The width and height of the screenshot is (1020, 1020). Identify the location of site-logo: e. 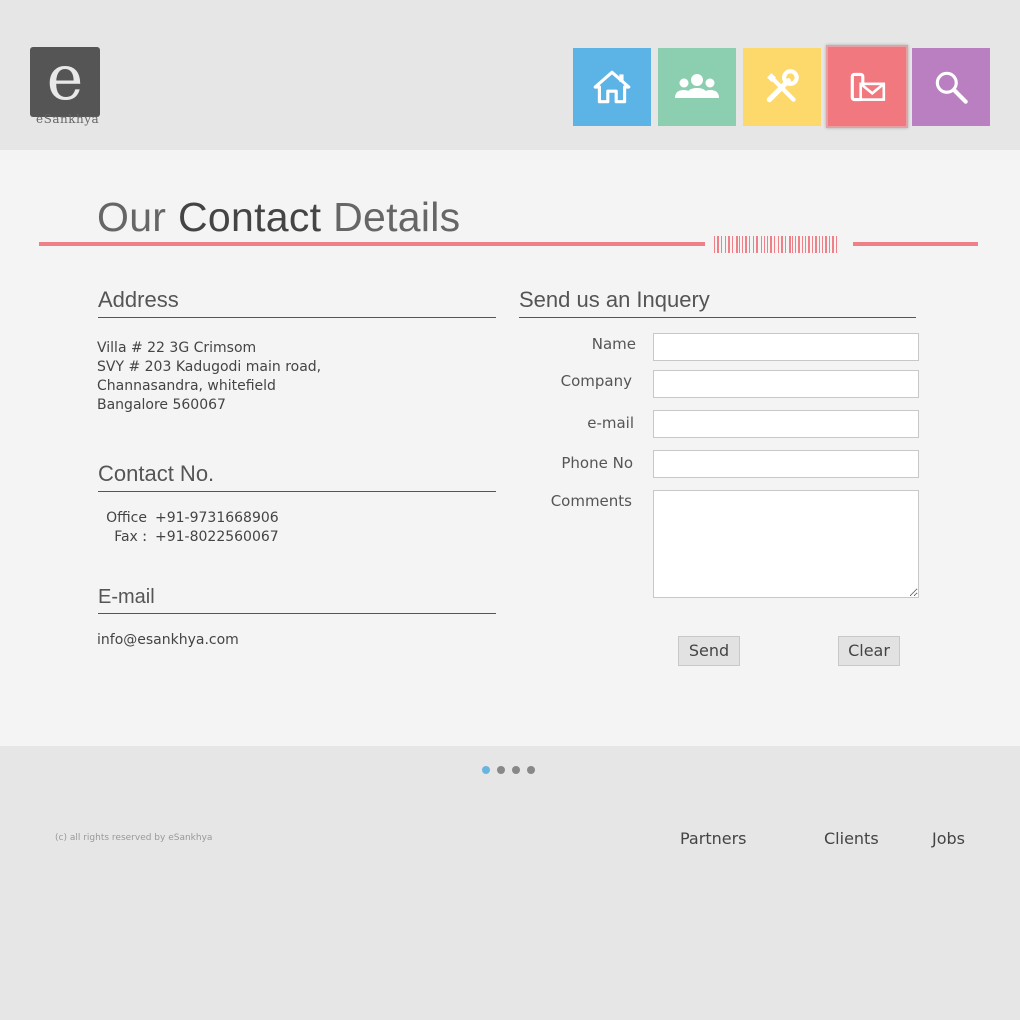
(65, 80).